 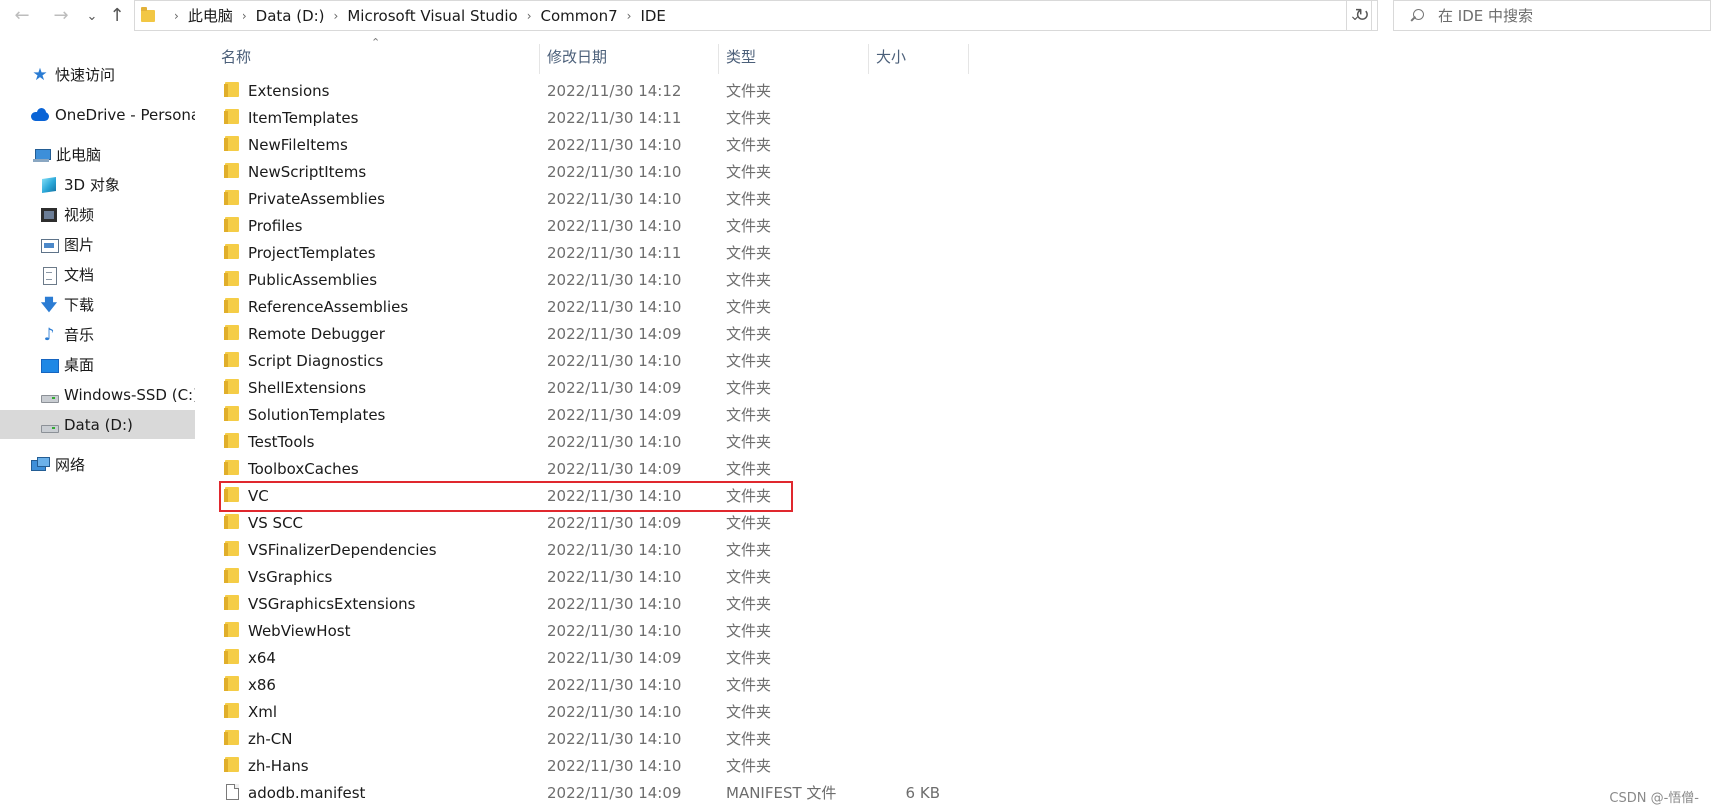 I want to click on table-row: WebViewHost 2022/11/30 14:10 文件夹, so click(x=695, y=630).